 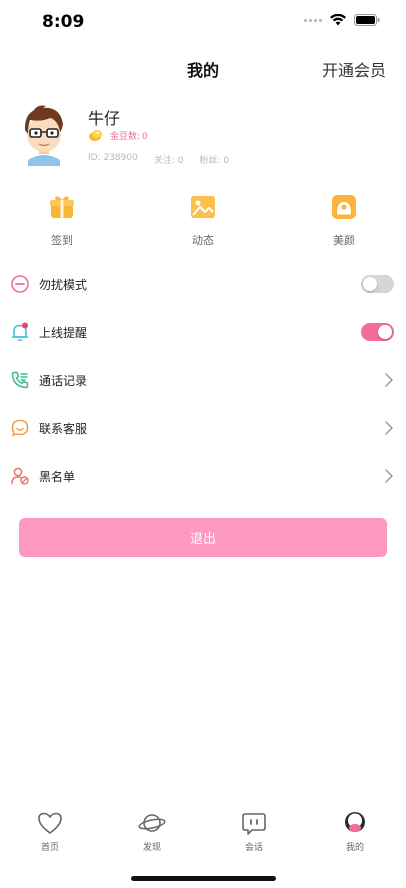 I want to click on tab-profile: 我的, so click(x=355, y=831).